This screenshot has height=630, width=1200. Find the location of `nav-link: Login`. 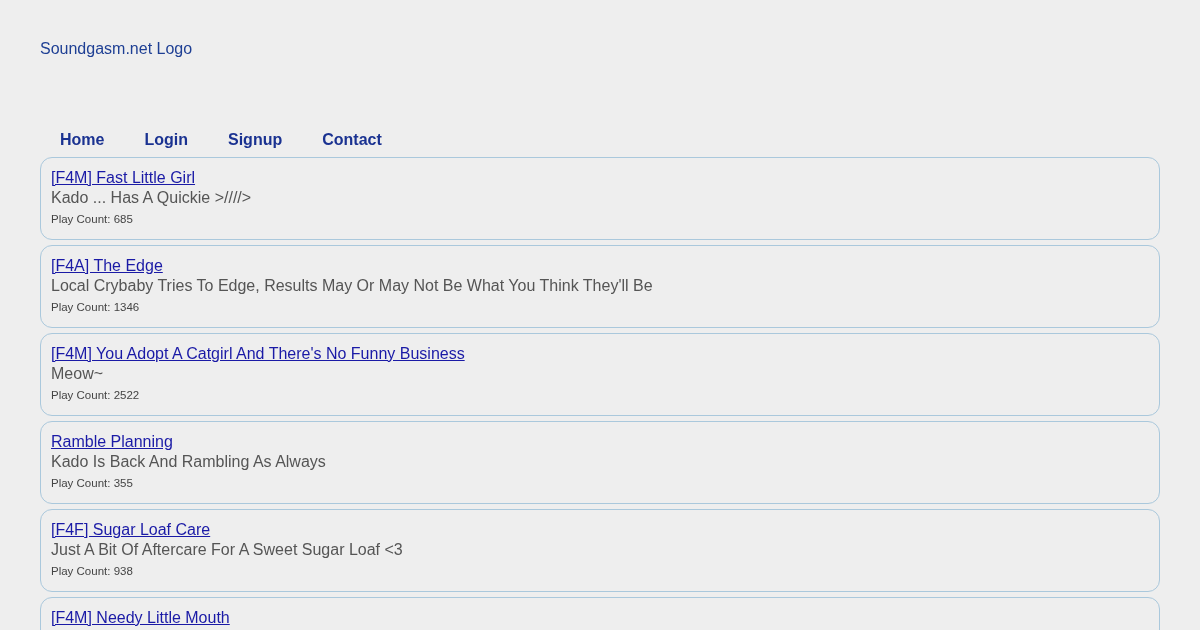

nav-link: Login is located at coordinates (166, 138).